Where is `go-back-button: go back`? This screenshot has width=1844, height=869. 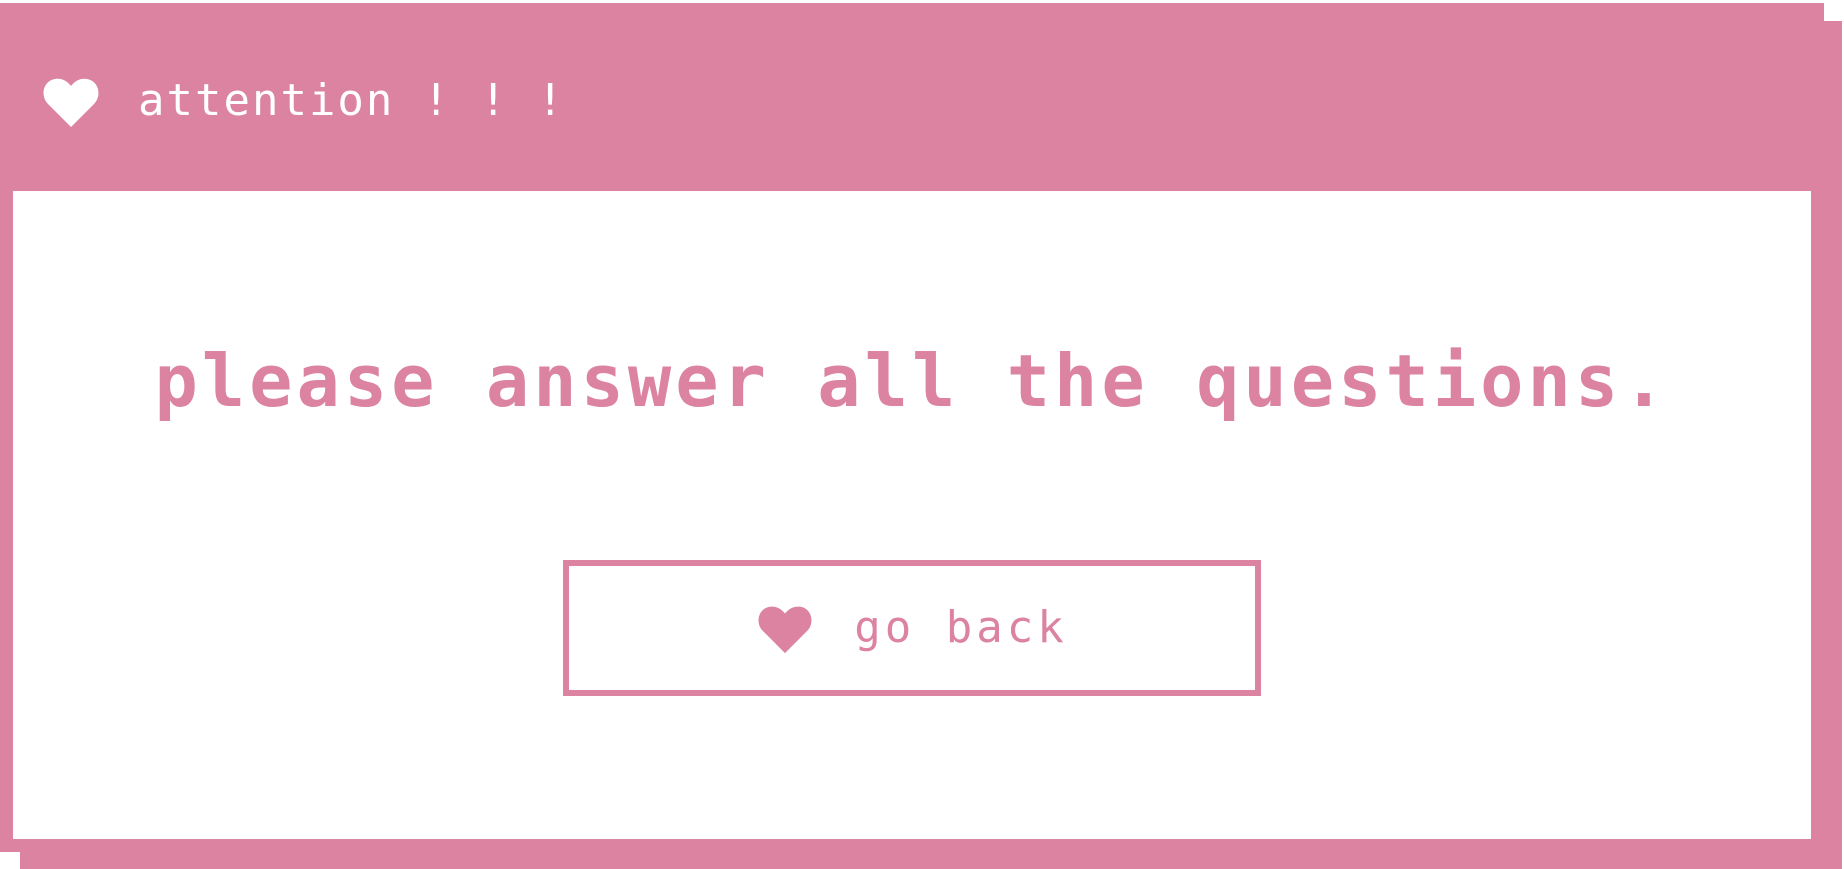 go-back-button: go back is located at coordinates (912, 628).